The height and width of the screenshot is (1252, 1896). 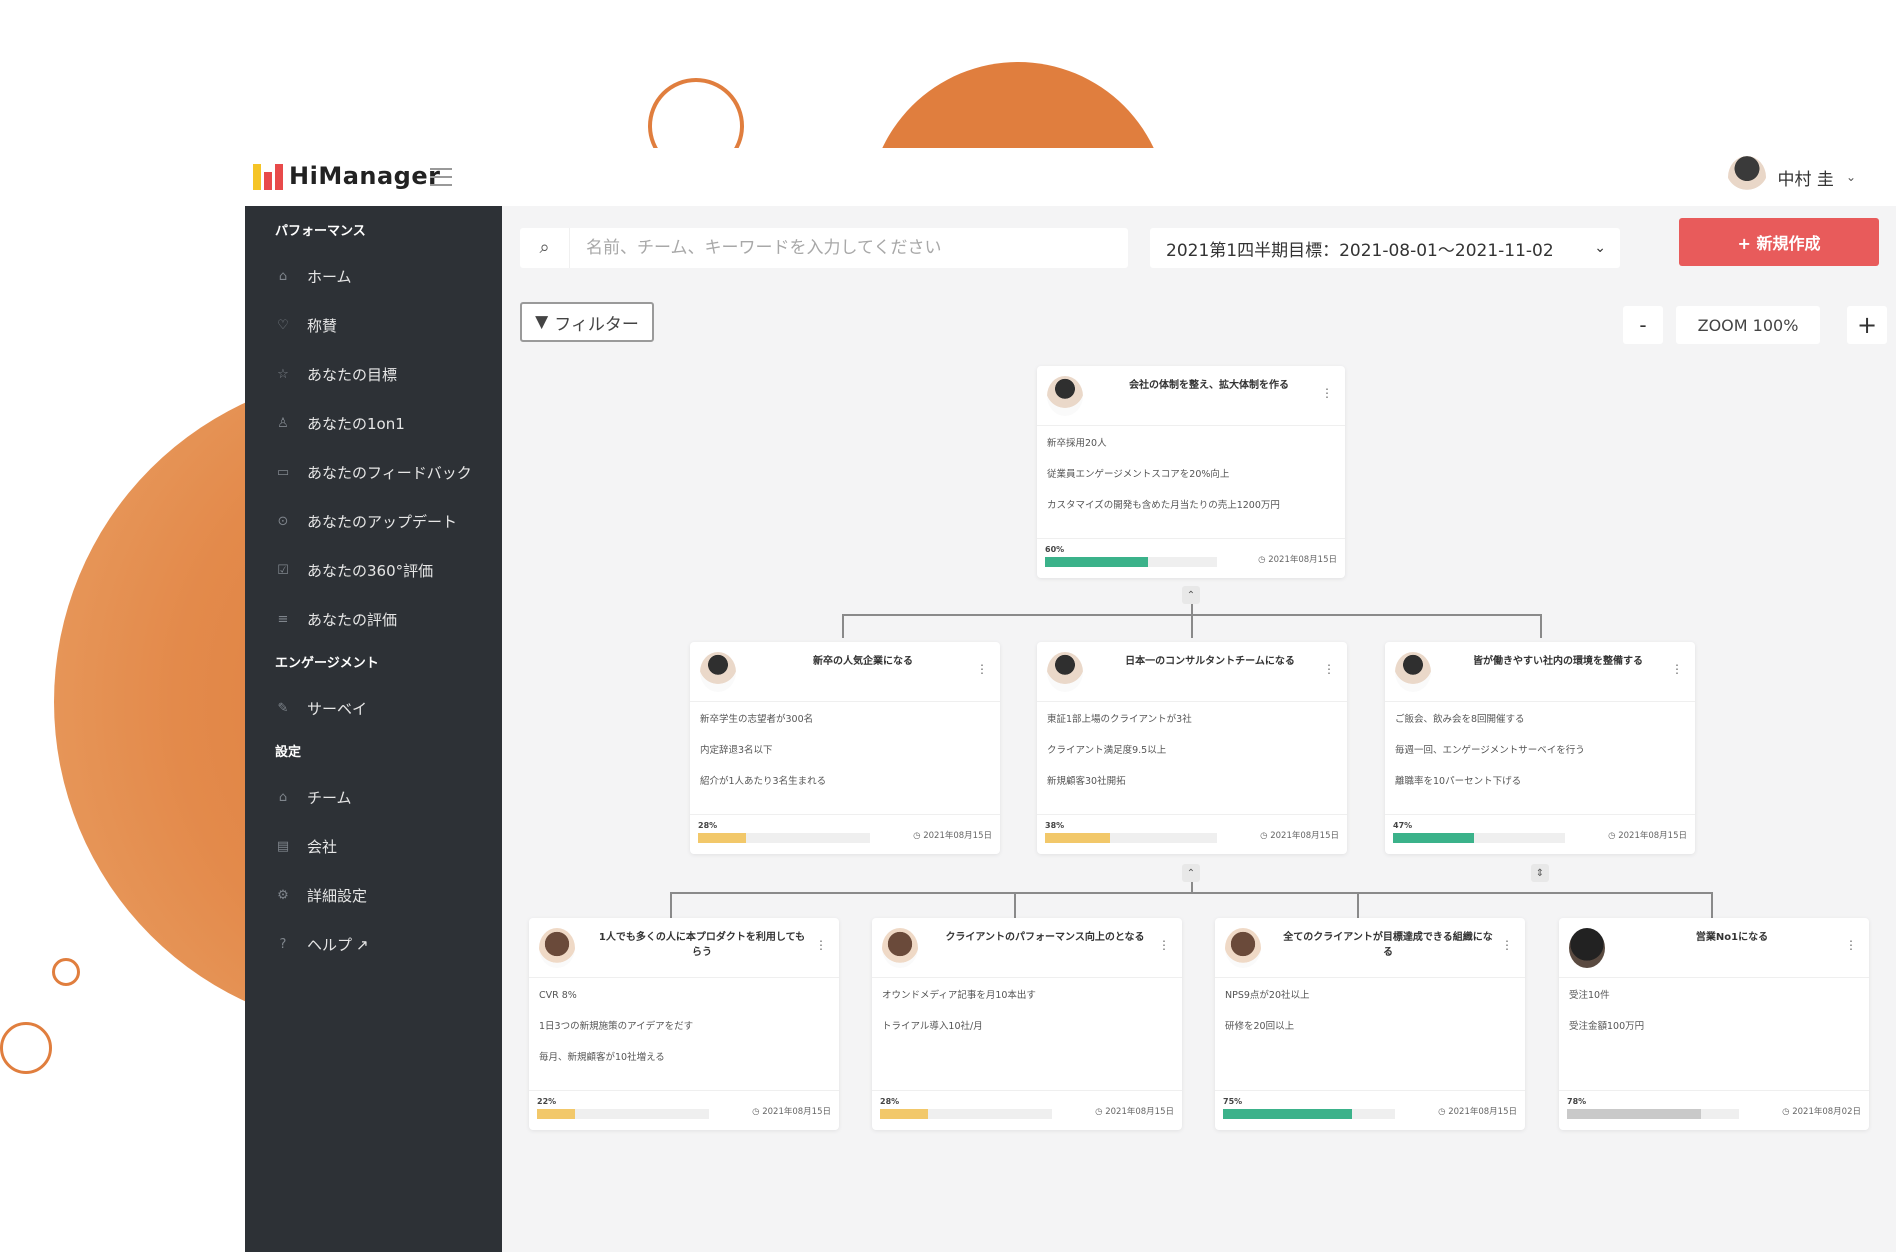 I want to click on key-results: 新卒学生の志望者が300名 内定辞退3名以下 紹介が1人あたり3名生まれる, so click(x=845, y=749).